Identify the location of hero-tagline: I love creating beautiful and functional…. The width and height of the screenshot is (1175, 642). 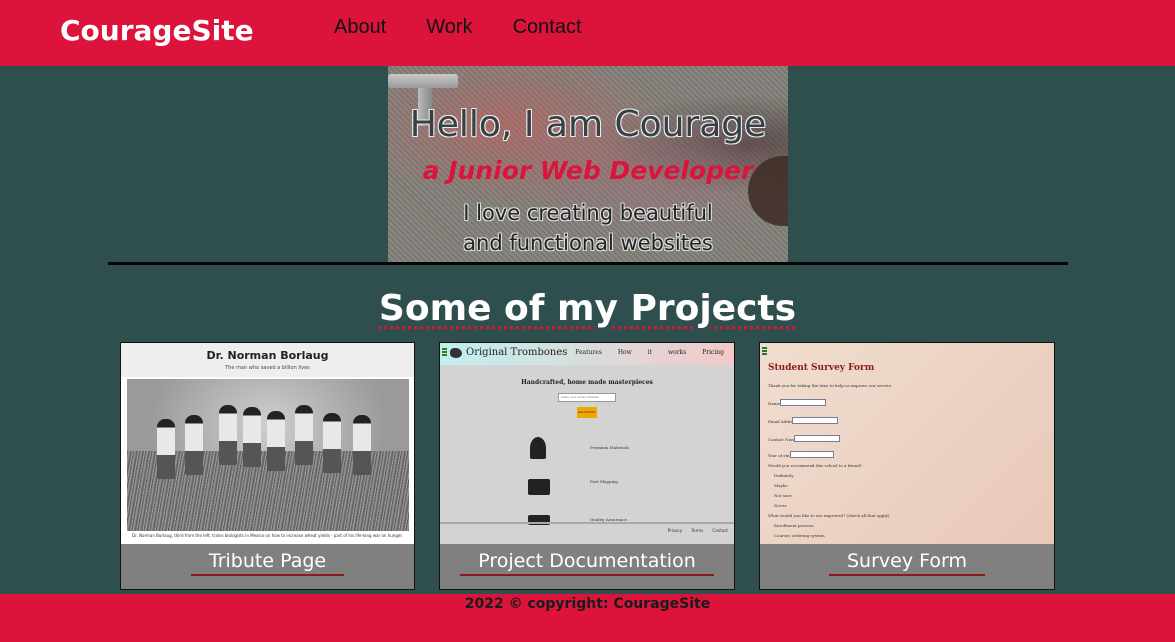
(588, 228).